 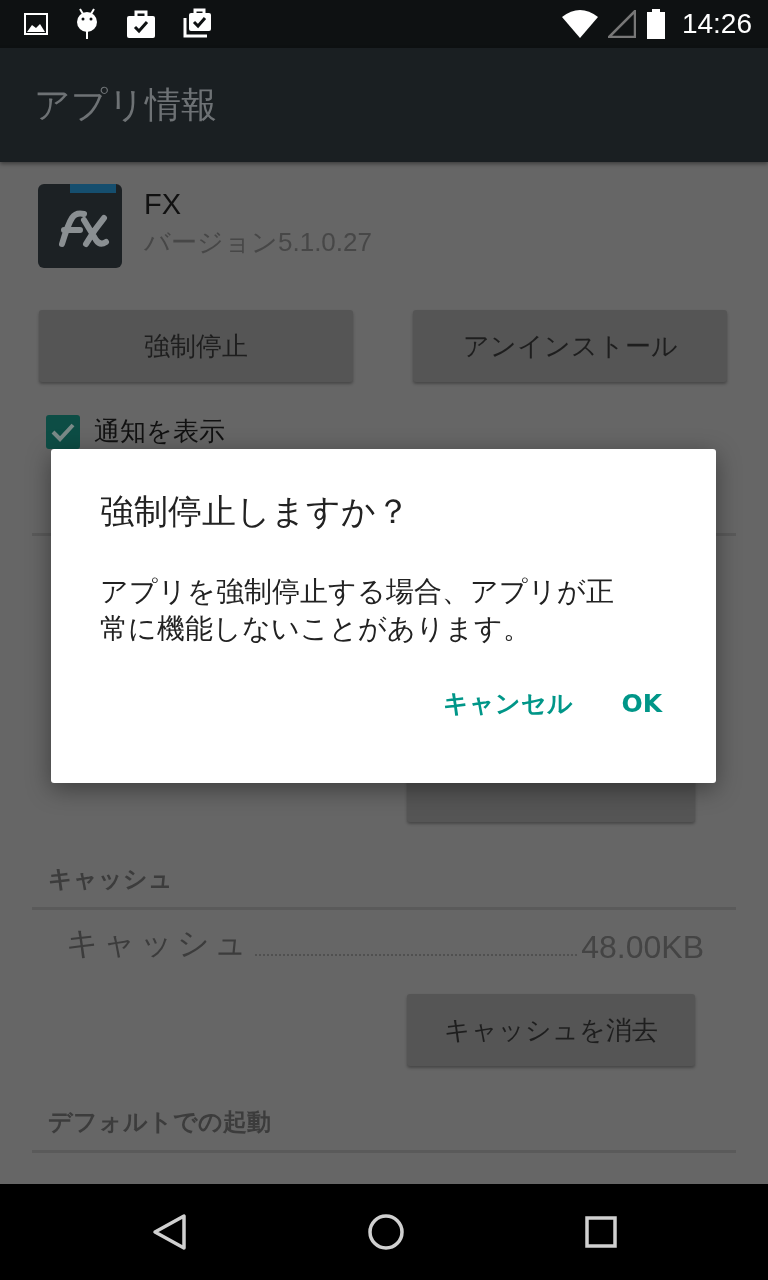 I want to click on app-icon, so click(x=80, y=226).